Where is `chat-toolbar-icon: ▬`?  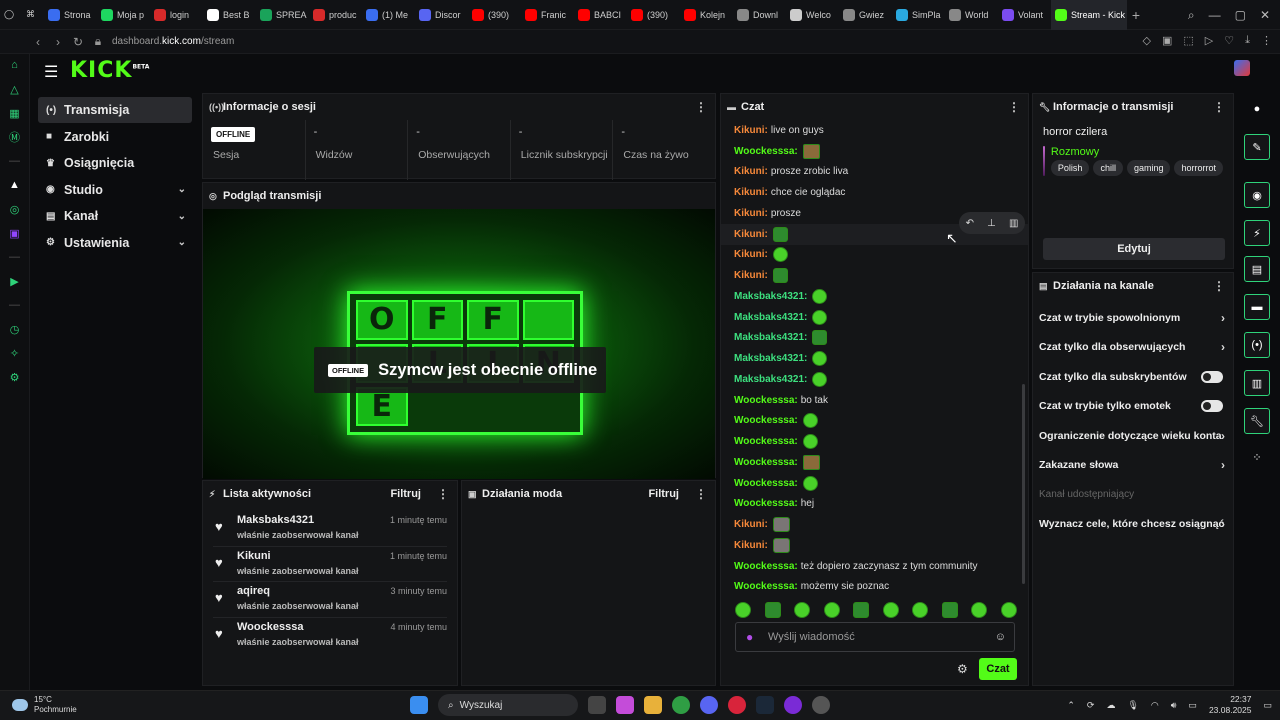 chat-toolbar-icon: ▬ is located at coordinates (1257, 307).